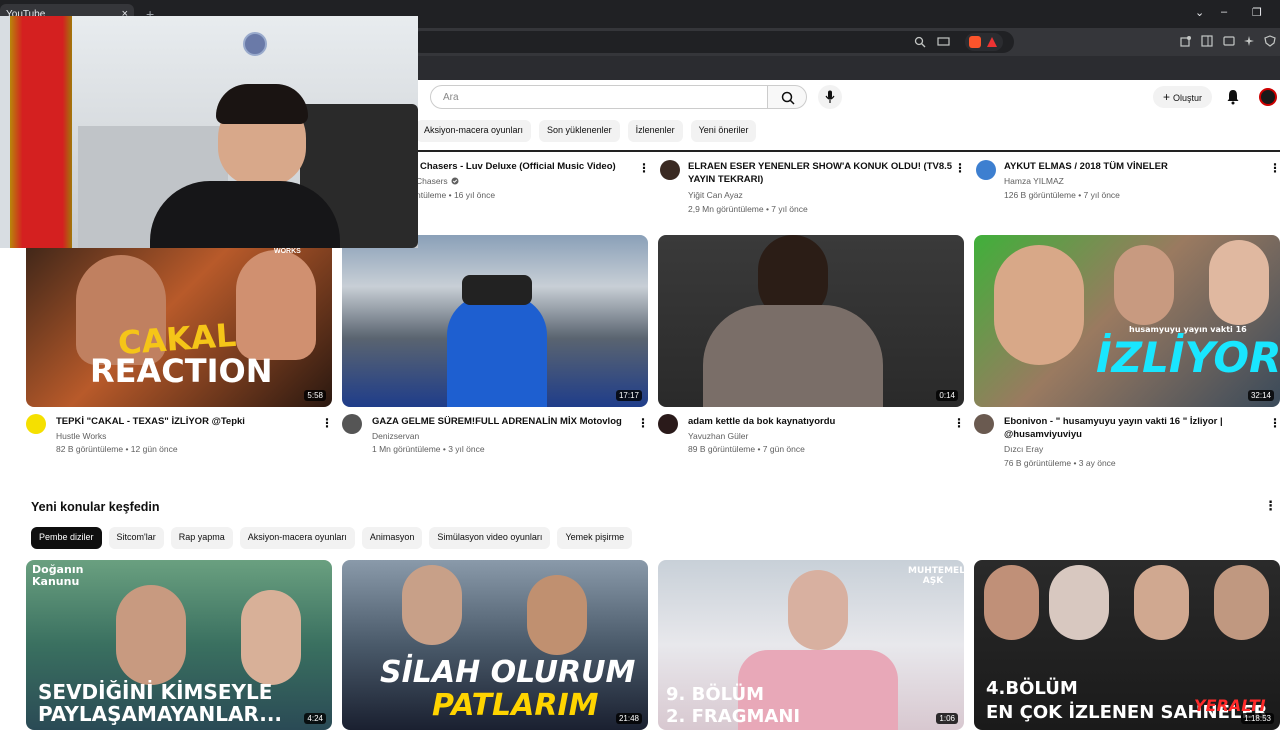 The width and height of the screenshot is (1280, 730). I want to click on webcam-shirt, so click(245, 214).